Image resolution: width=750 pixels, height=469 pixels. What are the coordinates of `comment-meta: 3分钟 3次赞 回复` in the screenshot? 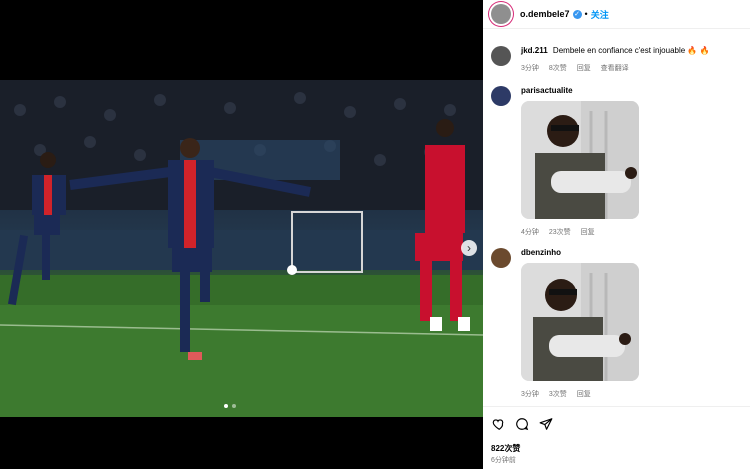 It's located at (631, 394).